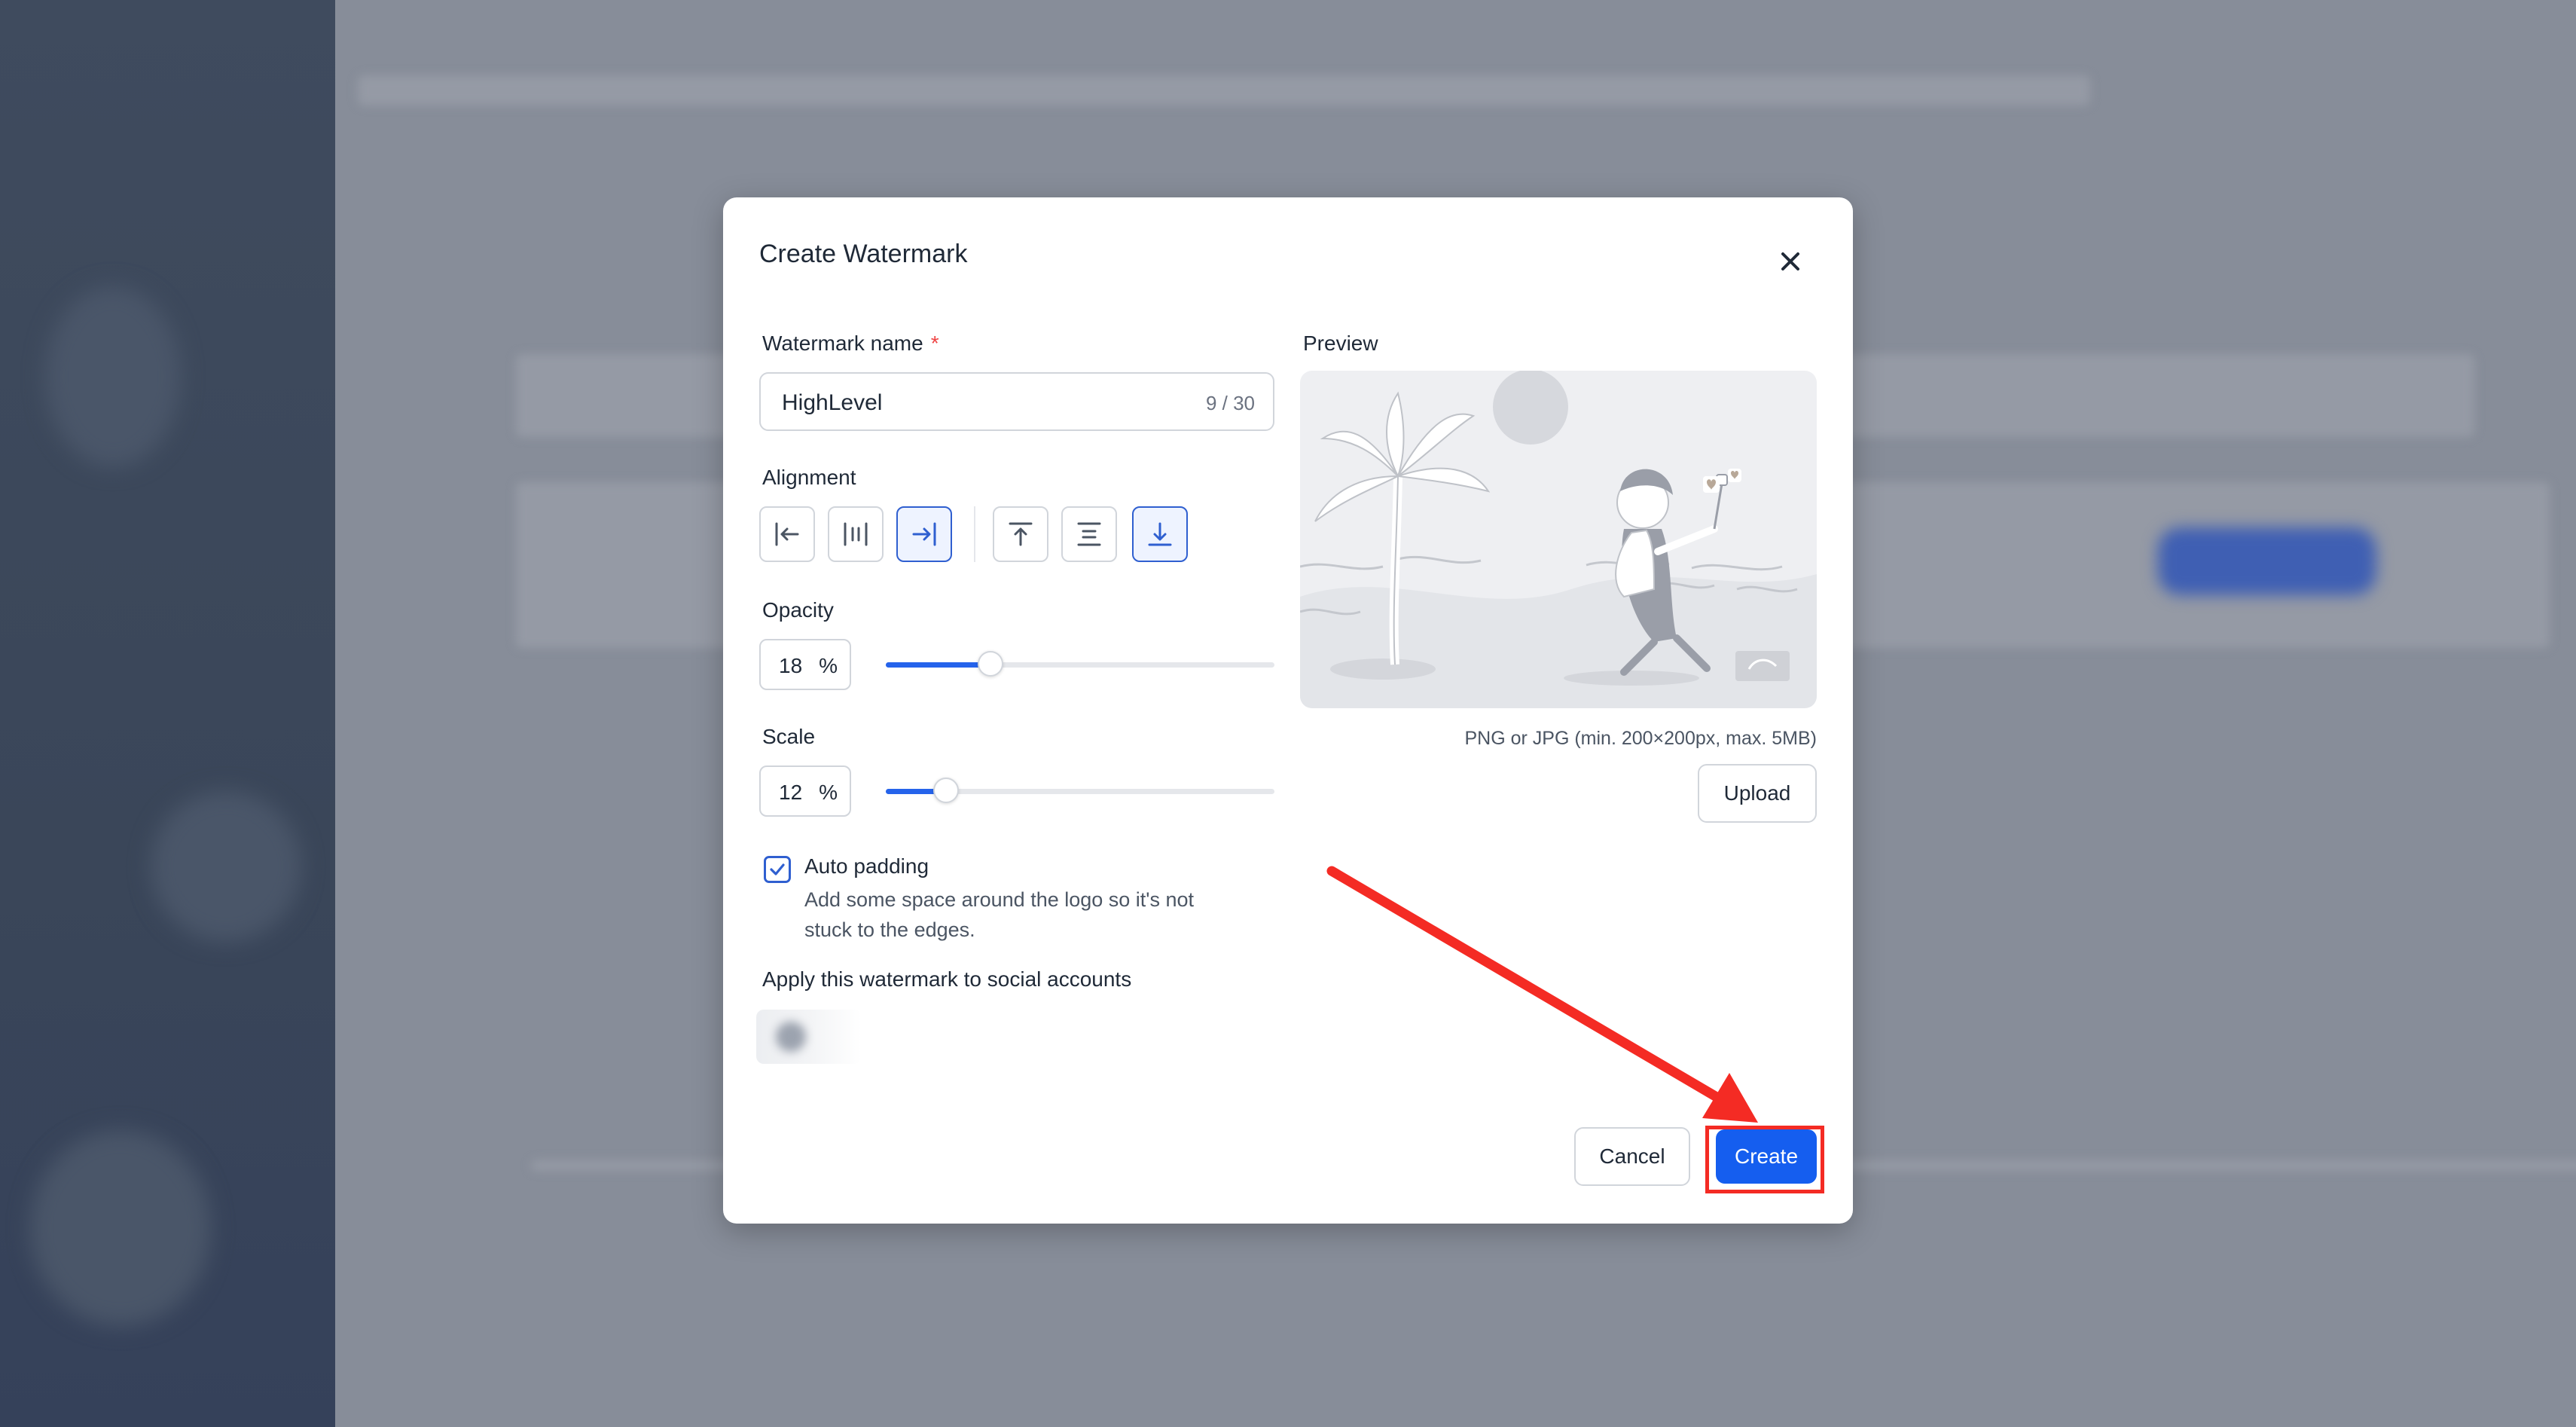 This screenshot has width=2576, height=1427. Describe the element at coordinates (828, 793) in the screenshot. I see `scale-unit: %` at that location.